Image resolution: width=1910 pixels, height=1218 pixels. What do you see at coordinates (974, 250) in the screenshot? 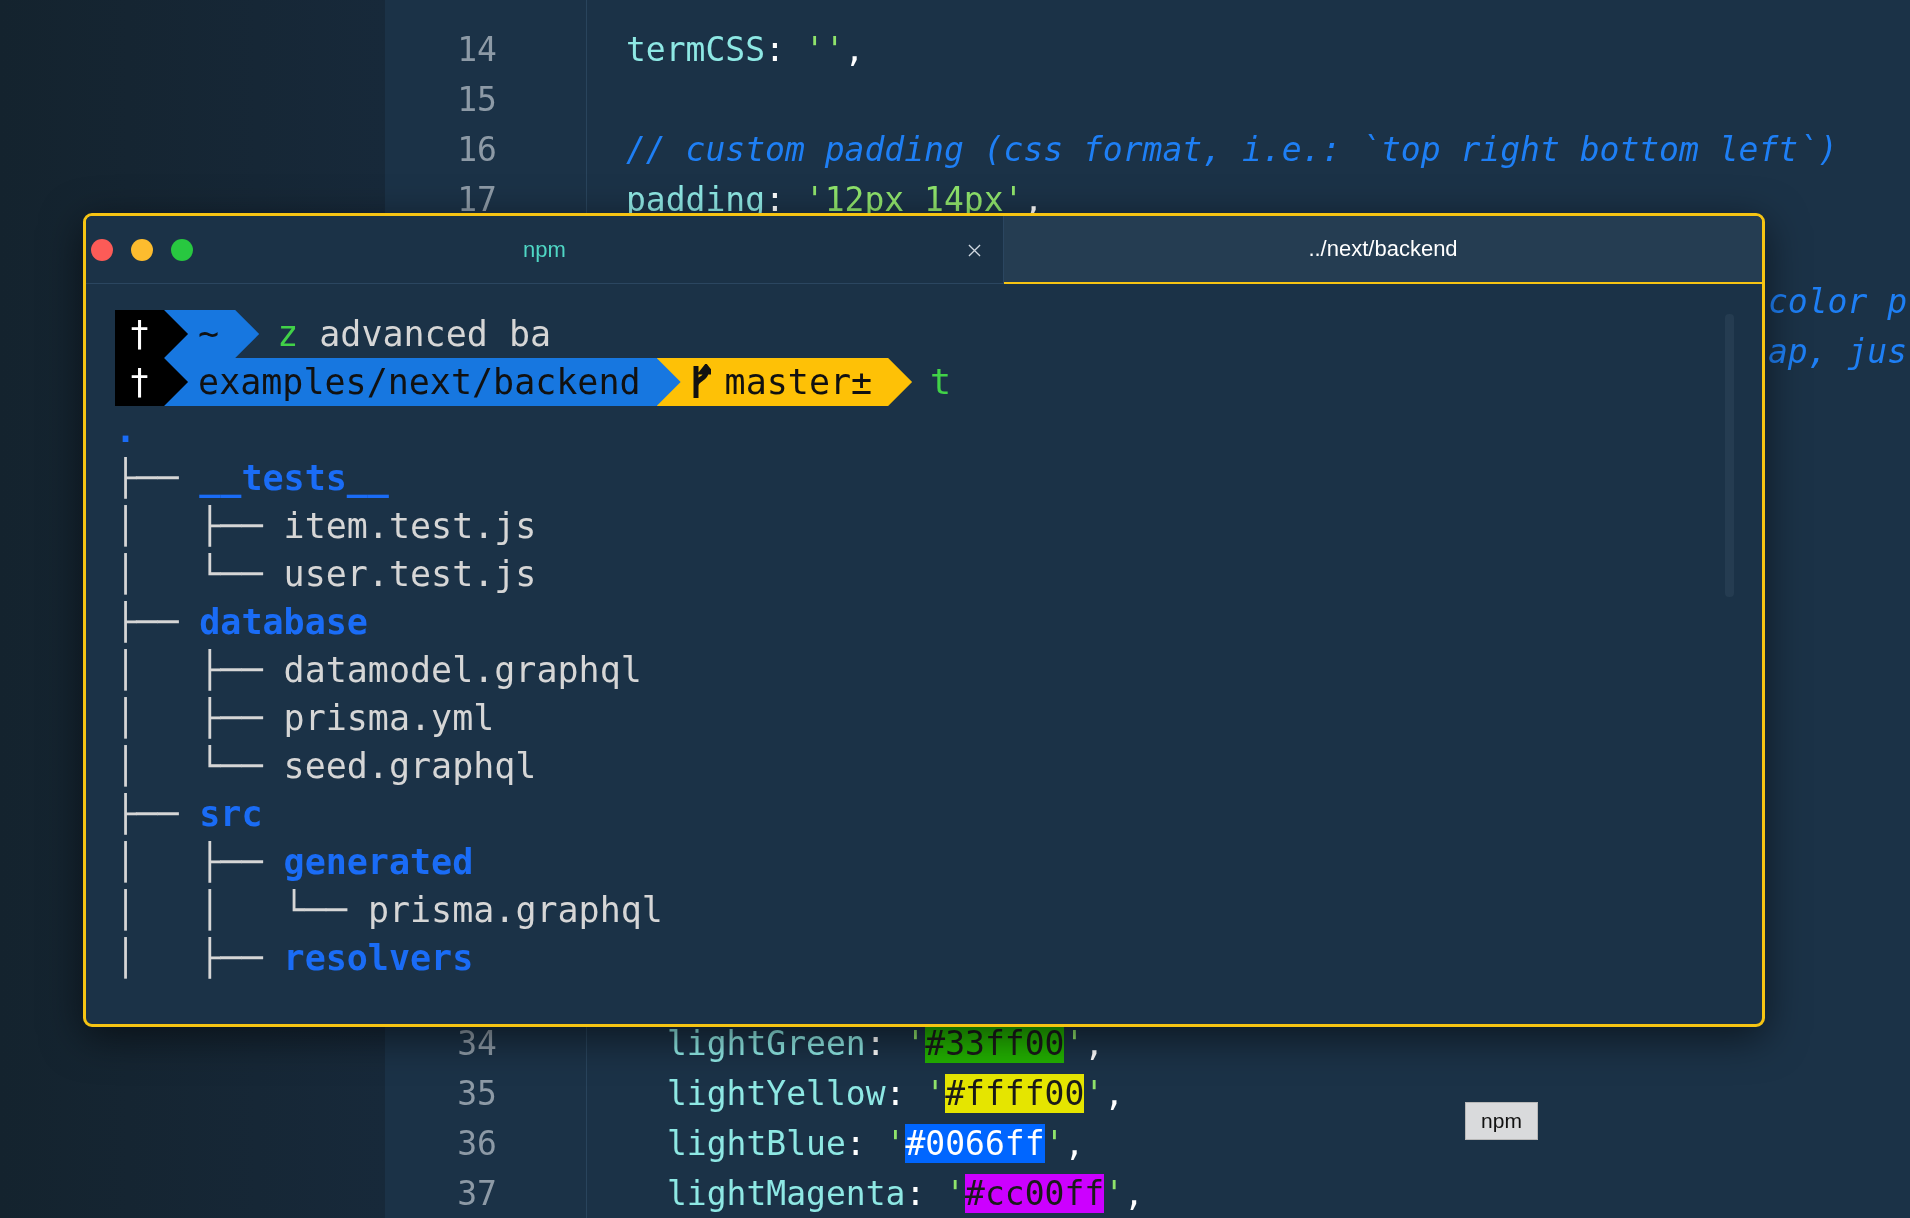
I see `close-icon` at bounding box center [974, 250].